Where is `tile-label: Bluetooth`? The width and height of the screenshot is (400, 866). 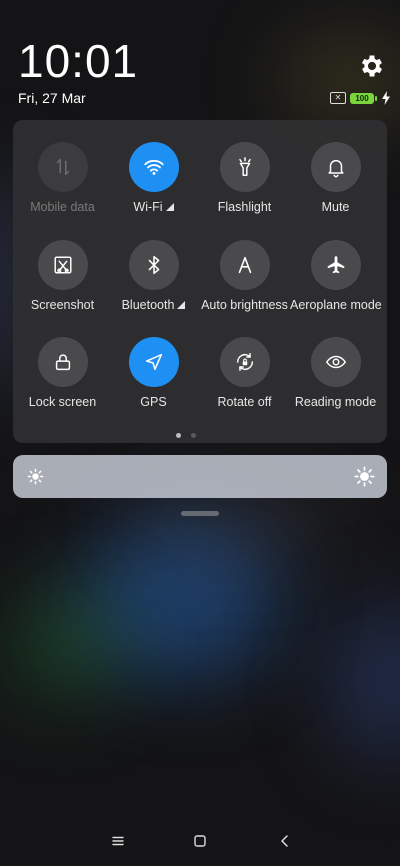 tile-label: Bluetooth is located at coordinates (153, 305).